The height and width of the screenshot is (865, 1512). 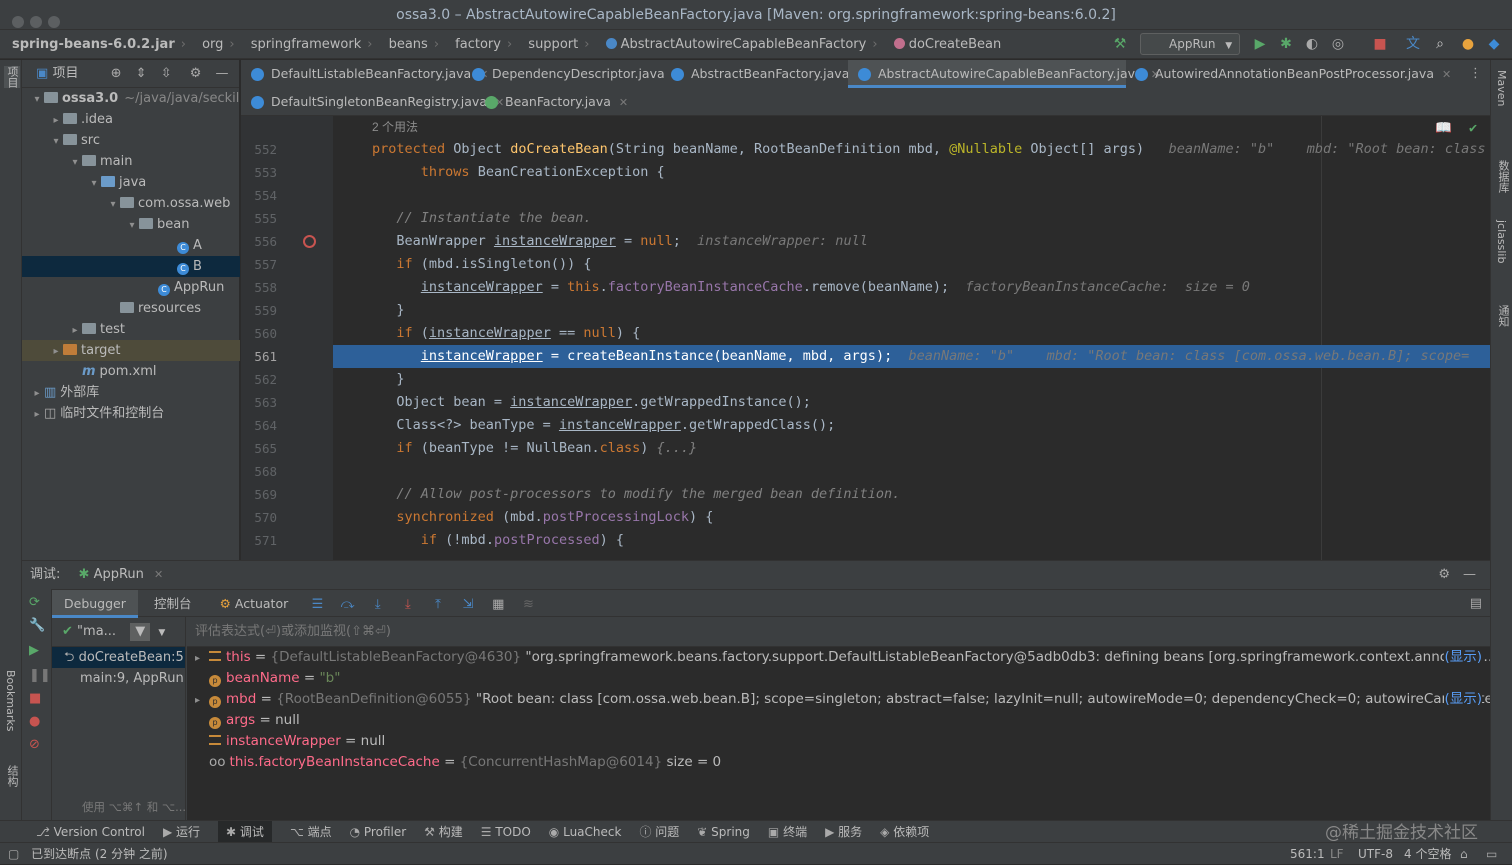 What do you see at coordinates (245, 832) in the screenshot?
I see `tool-window-2: ✱ 调试` at bounding box center [245, 832].